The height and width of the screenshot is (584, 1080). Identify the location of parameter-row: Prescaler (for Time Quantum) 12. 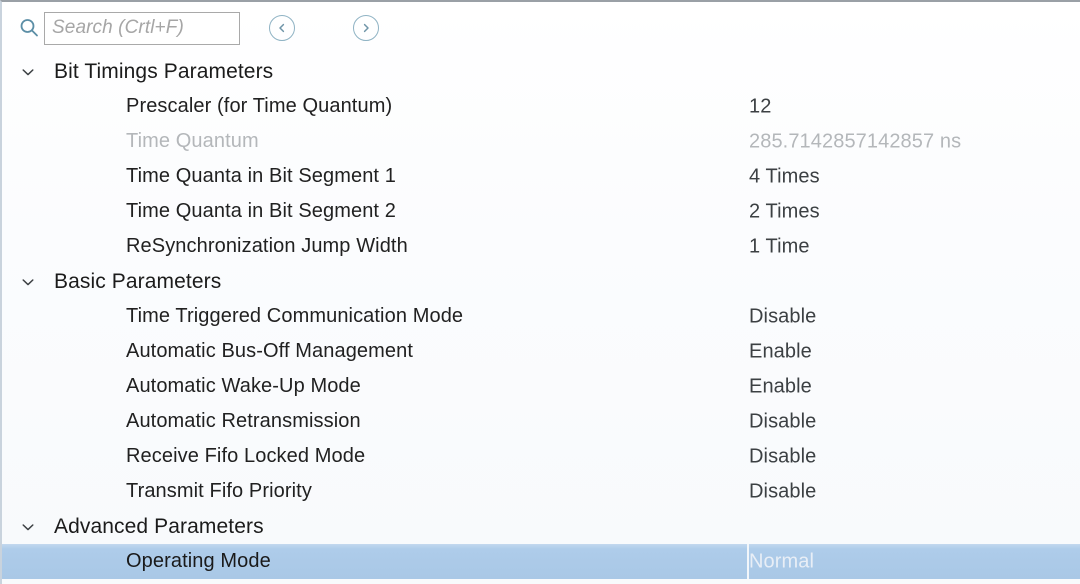
(541, 106).